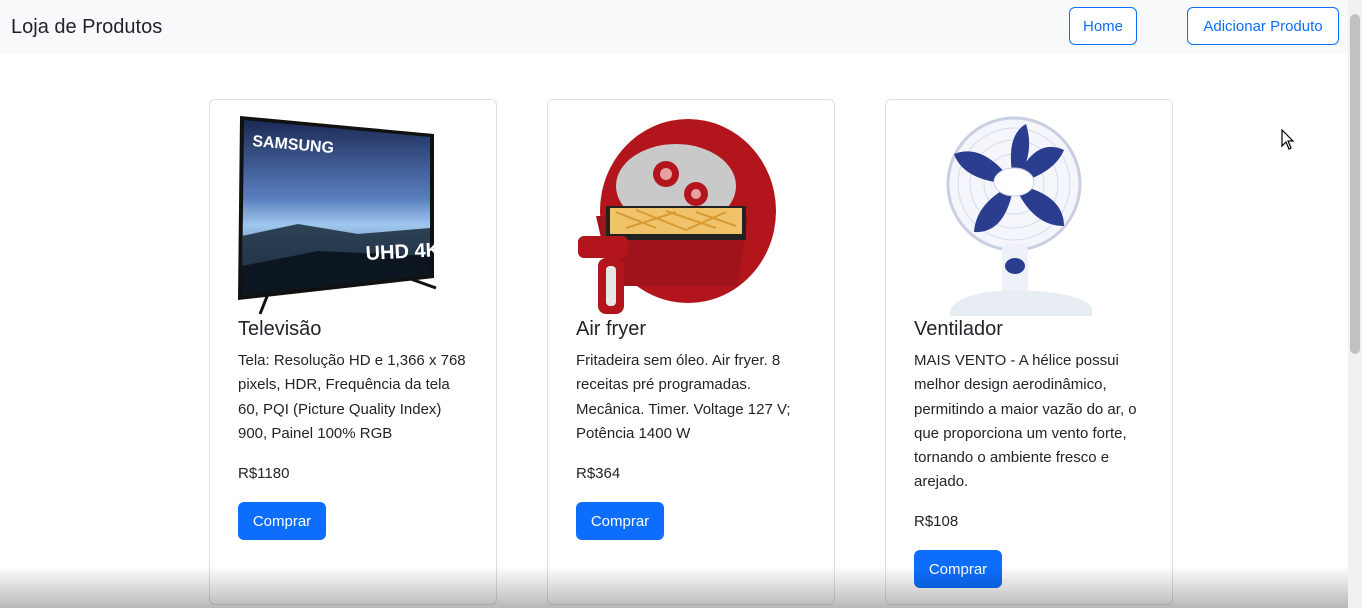 The width and height of the screenshot is (1362, 608). What do you see at coordinates (611, 329) in the screenshot?
I see `product-title: Air fryer` at bounding box center [611, 329].